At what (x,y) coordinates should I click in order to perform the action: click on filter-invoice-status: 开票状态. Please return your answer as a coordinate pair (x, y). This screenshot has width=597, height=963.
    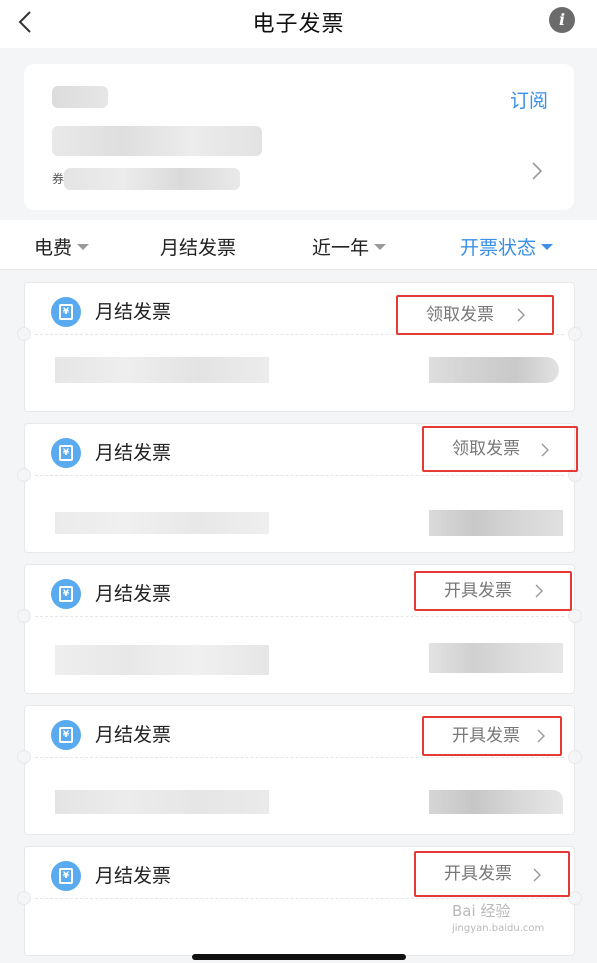
    Looking at the image, I should click on (507, 246).